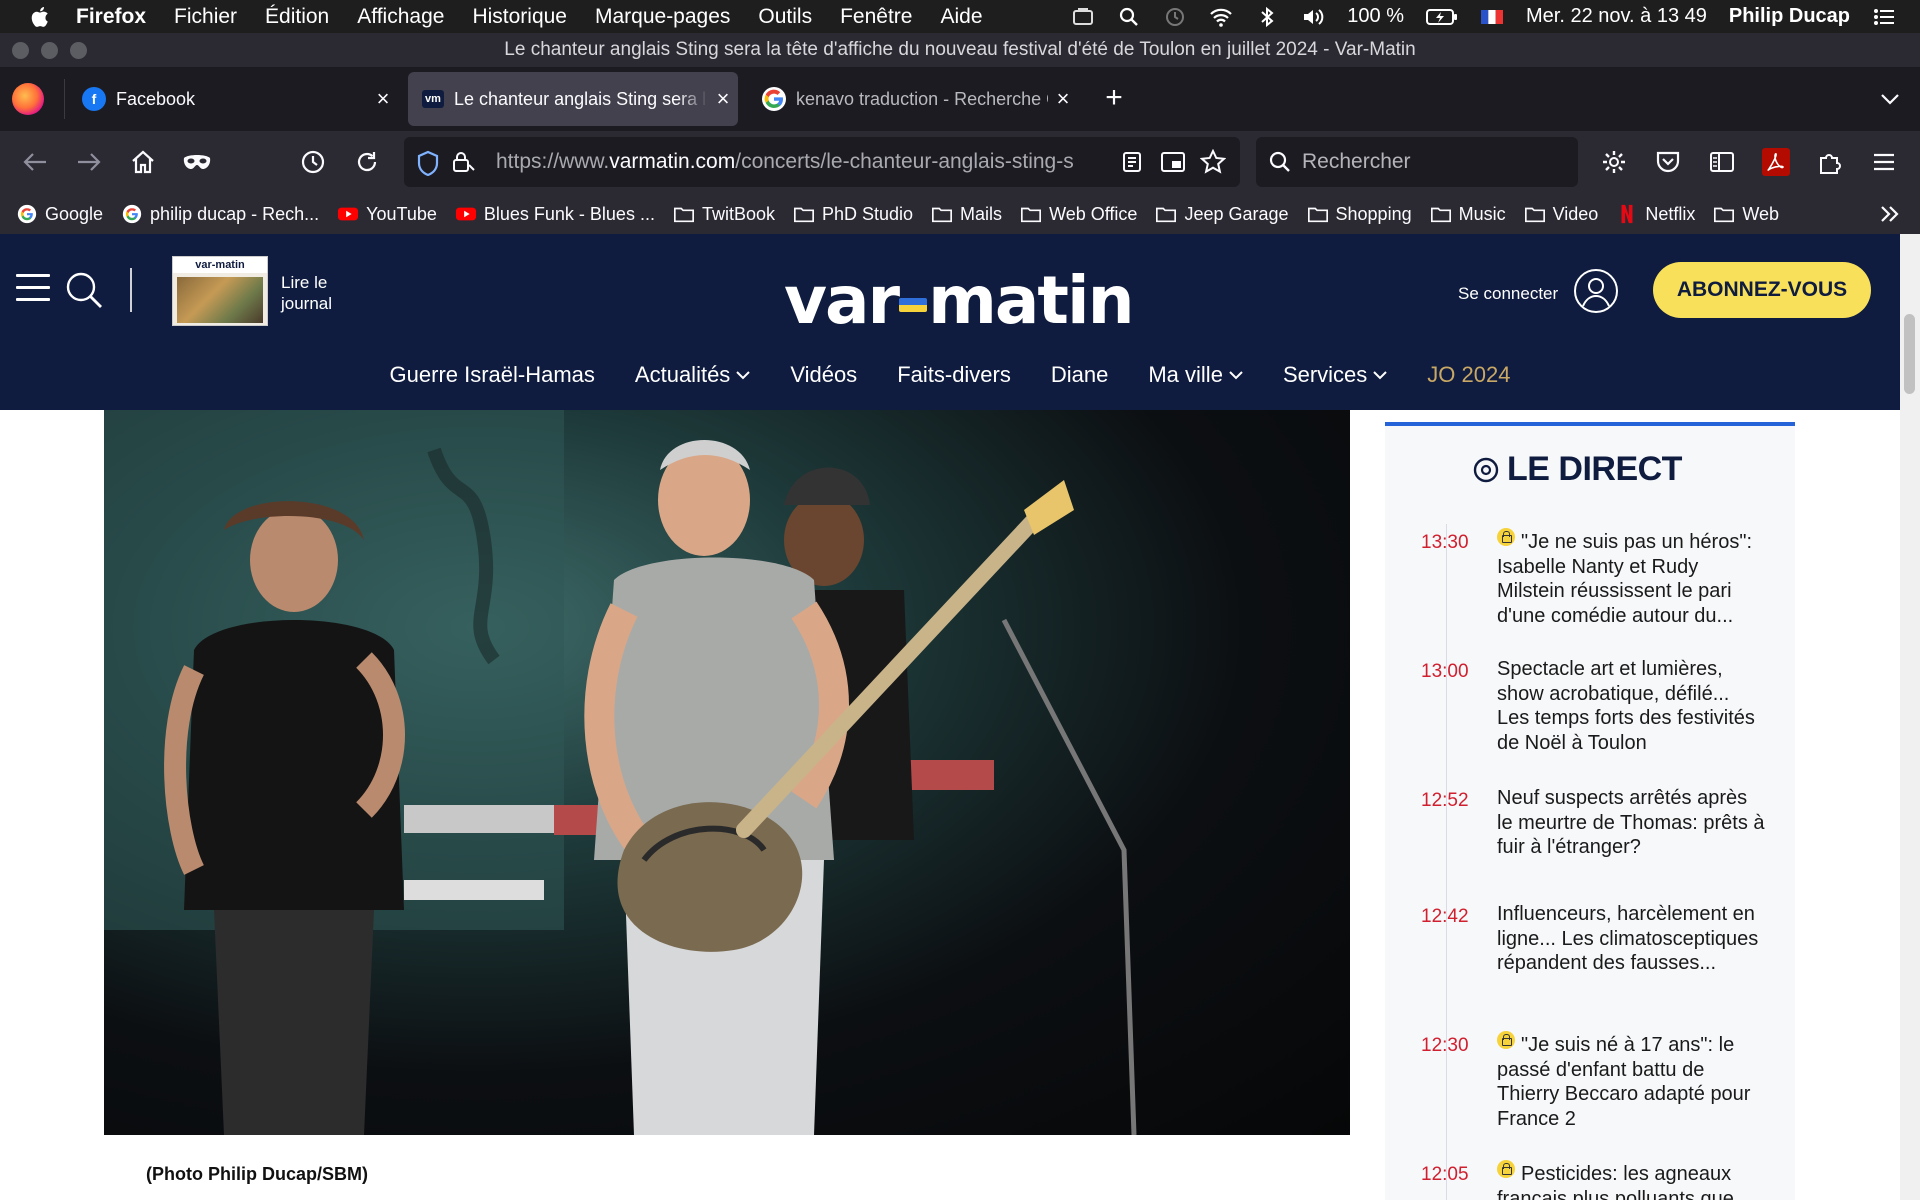 The height and width of the screenshot is (1200, 1920). What do you see at coordinates (1762, 290) in the screenshot?
I see `subscribe-button: ABONNEZ-VOUS` at bounding box center [1762, 290].